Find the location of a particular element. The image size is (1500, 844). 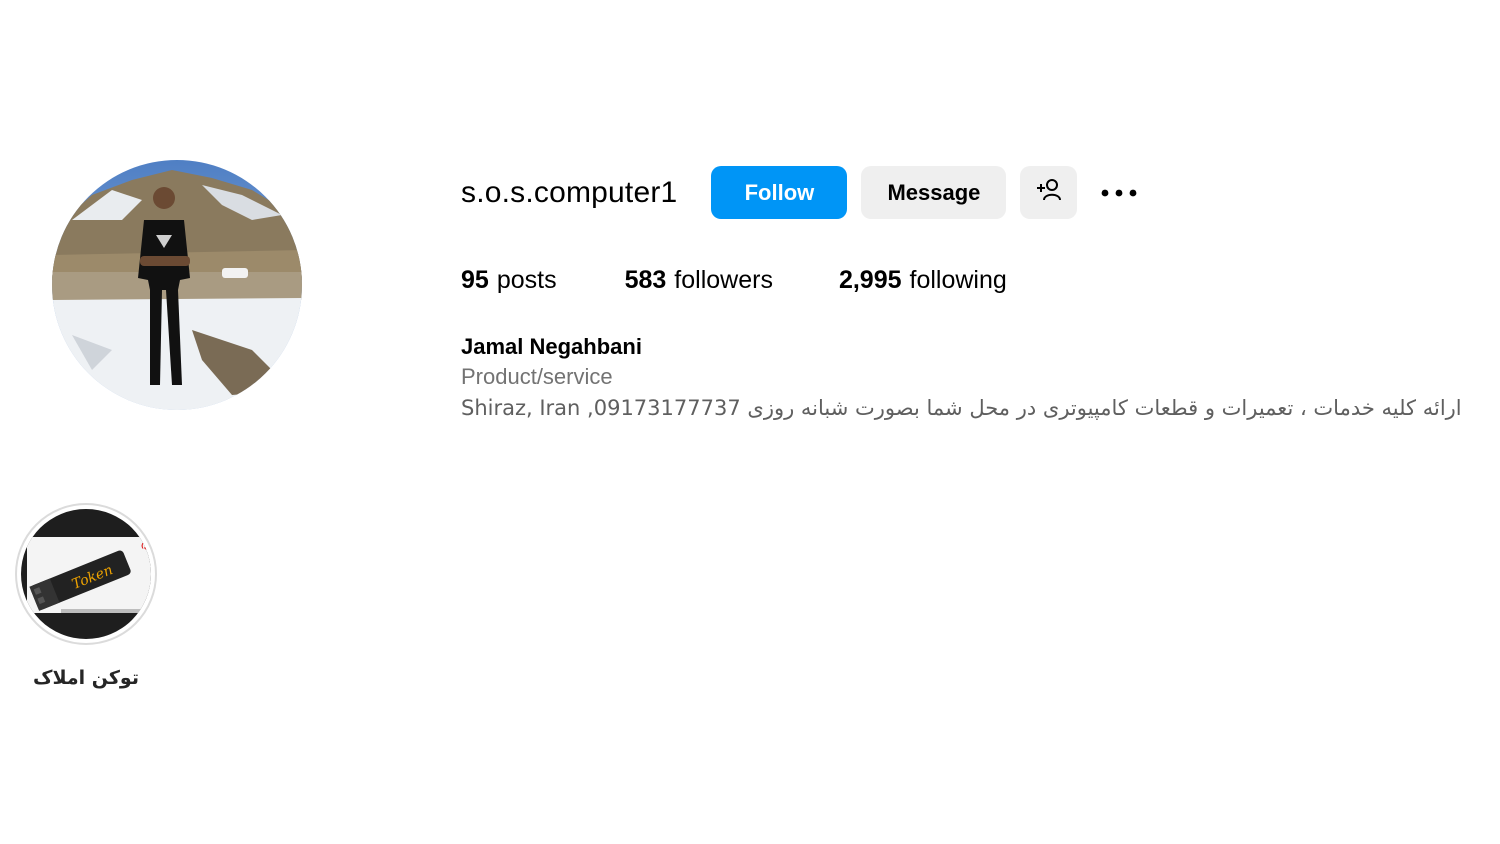

follow-button: Follow is located at coordinates (779, 192).